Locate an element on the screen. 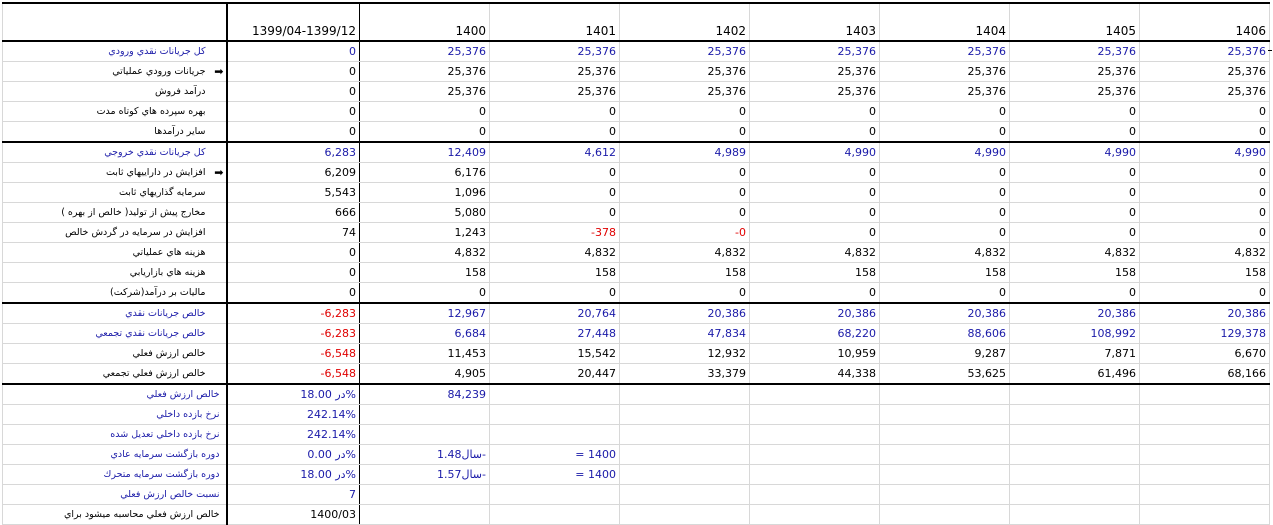 The height and width of the screenshot is (525, 1273). value-cell: 20,764 is located at coordinates (554, 313).